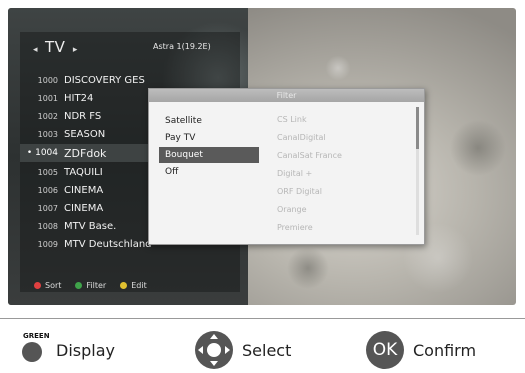  Describe the element at coordinates (301, 137) in the screenshot. I see `provider-item: CanalDigital` at that location.